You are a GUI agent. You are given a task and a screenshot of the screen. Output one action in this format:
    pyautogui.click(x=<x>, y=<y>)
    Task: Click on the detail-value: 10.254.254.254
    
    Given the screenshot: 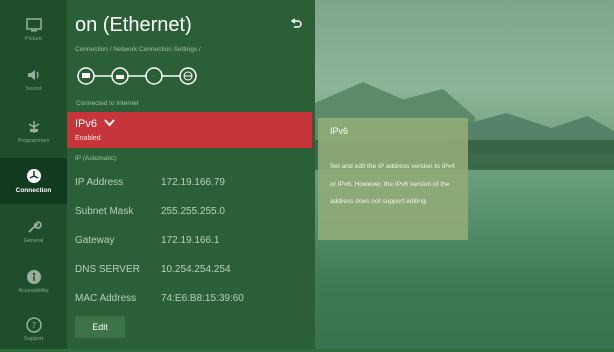 What is the action you would take?
    pyautogui.click(x=196, y=269)
    